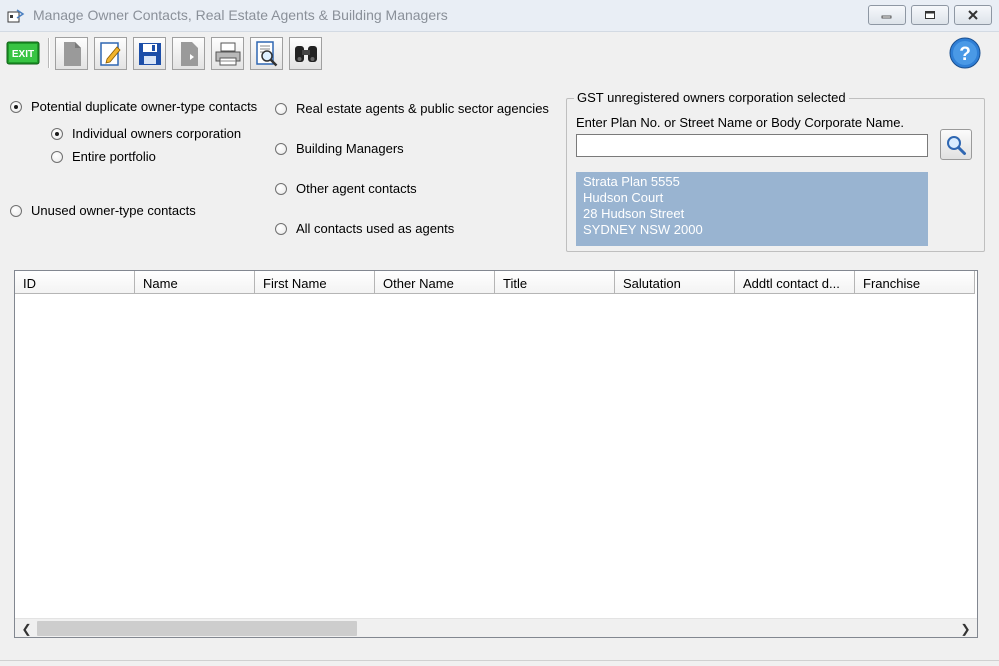 Image resolution: width=999 pixels, height=666 pixels. I want to click on column-header-first-name: First Name, so click(315, 282).